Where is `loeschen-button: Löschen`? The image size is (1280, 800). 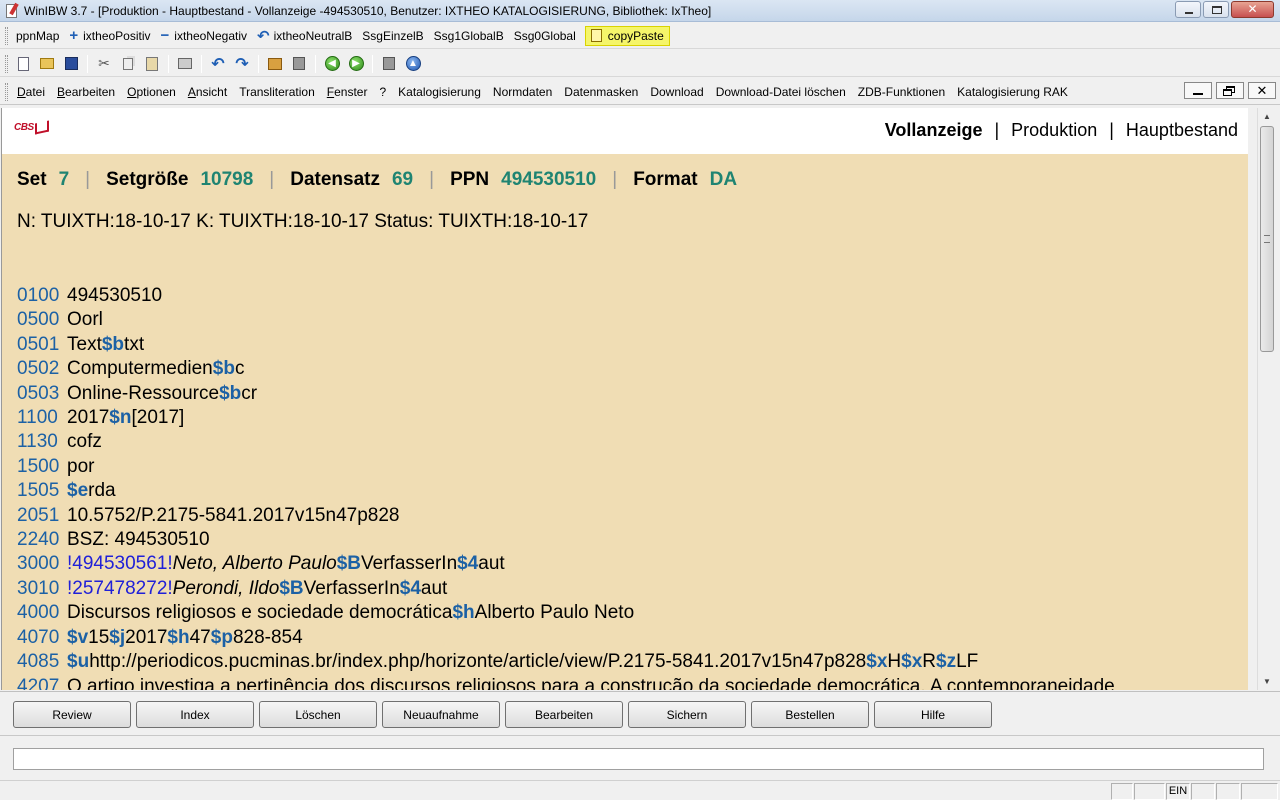
loeschen-button: Löschen is located at coordinates (318, 714).